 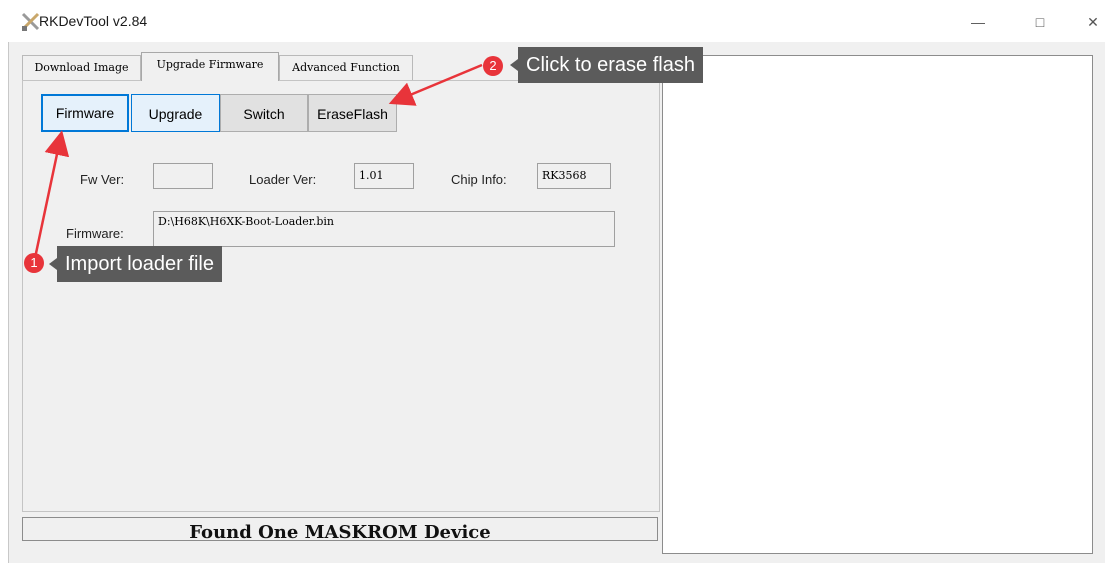 What do you see at coordinates (175, 113) in the screenshot?
I see `upgrade-button: Upgrade` at bounding box center [175, 113].